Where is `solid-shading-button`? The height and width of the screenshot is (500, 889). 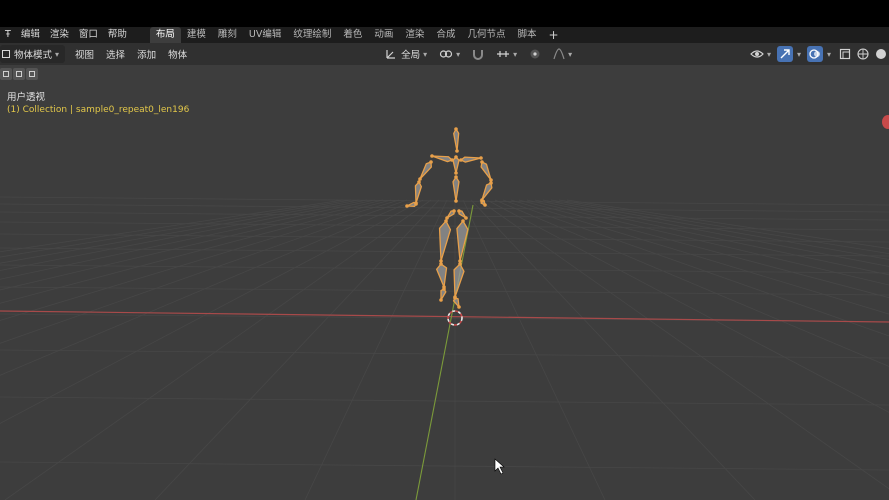
solid-shading-button is located at coordinates (881, 54).